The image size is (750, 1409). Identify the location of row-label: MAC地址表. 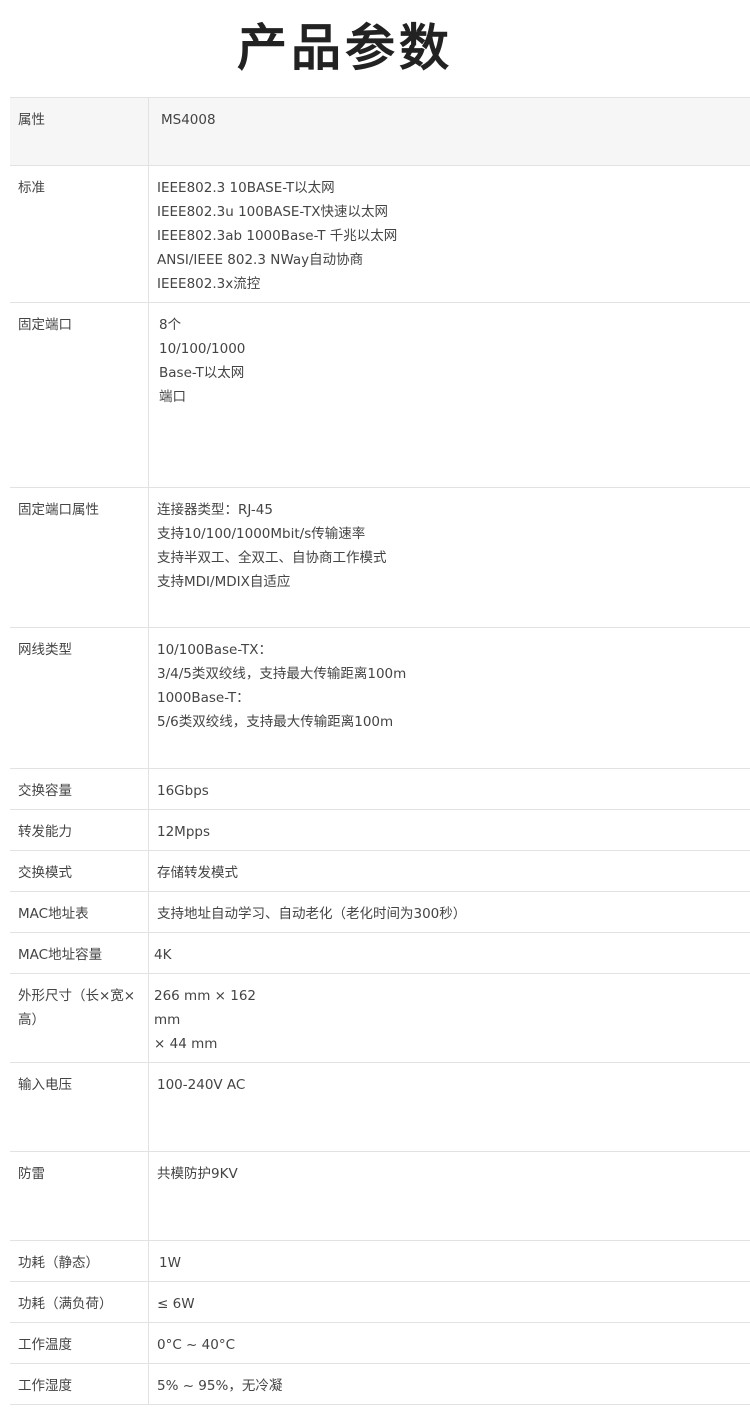
(79, 912).